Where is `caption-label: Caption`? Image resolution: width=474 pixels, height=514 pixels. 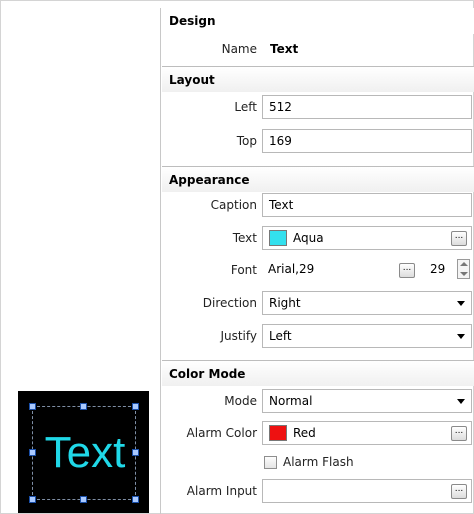
caption-label: Caption is located at coordinates (233, 205).